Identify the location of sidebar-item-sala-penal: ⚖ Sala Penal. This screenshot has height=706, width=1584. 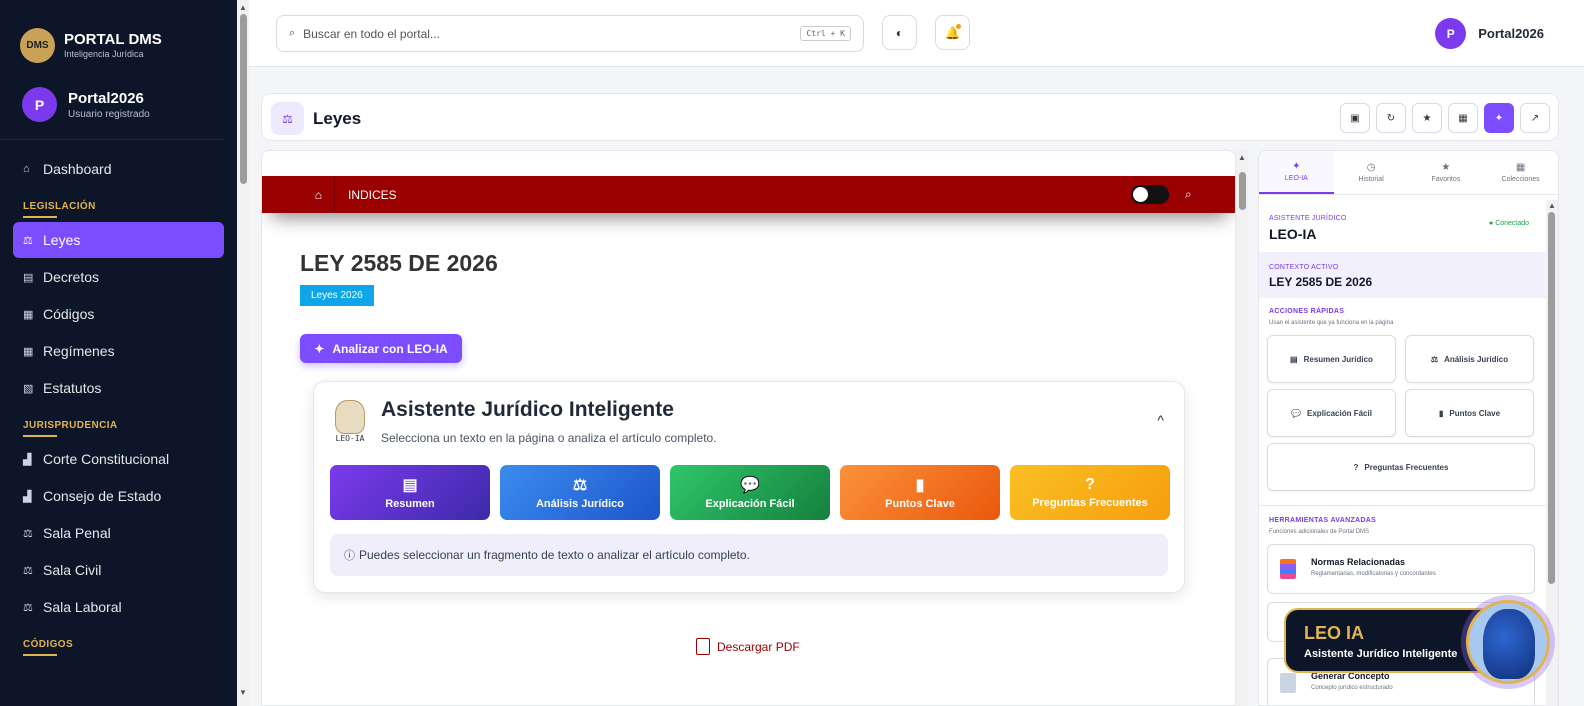
(118, 533).